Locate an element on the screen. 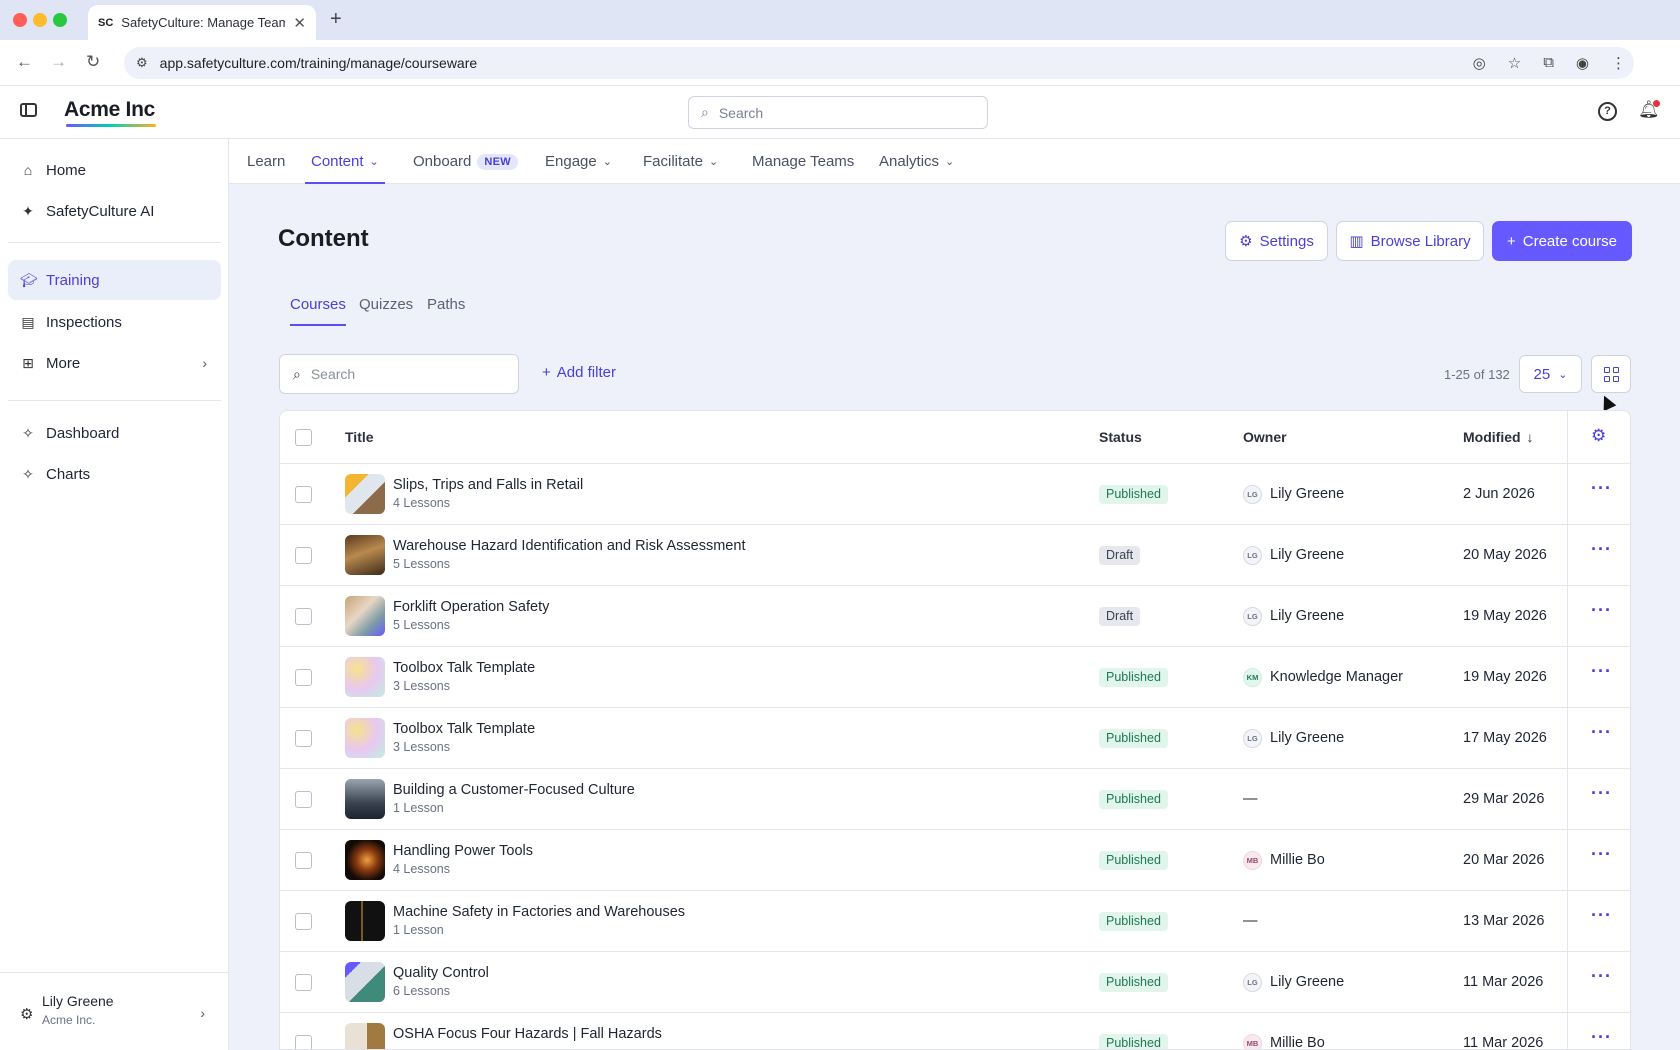  tab-analytics: Analytics ⌄ is located at coordinates (916, 161).